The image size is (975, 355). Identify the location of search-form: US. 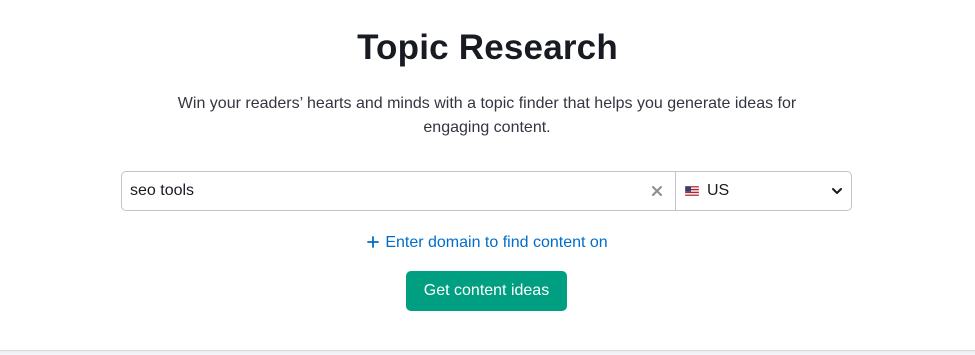
(486, 191).